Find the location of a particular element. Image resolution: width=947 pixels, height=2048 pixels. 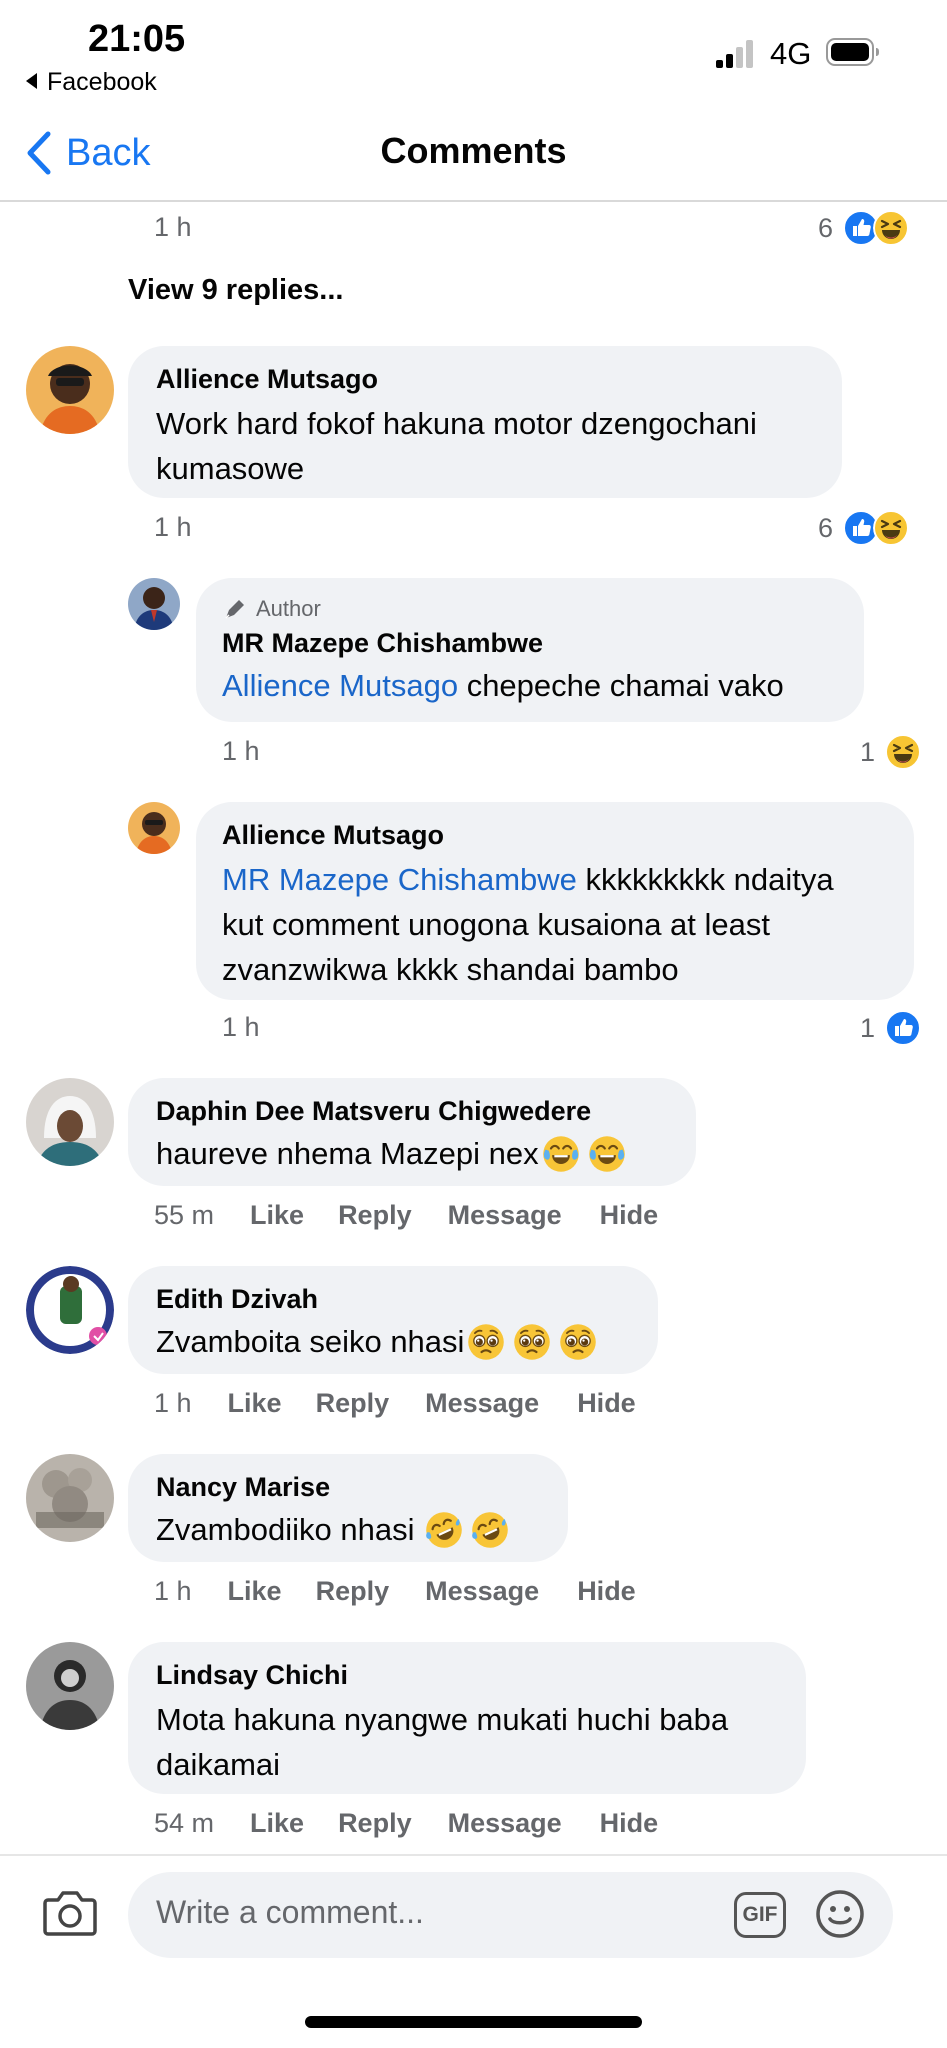

comment-text: Zvamboita seiko nhasi is located at coordinates (406, 1341).